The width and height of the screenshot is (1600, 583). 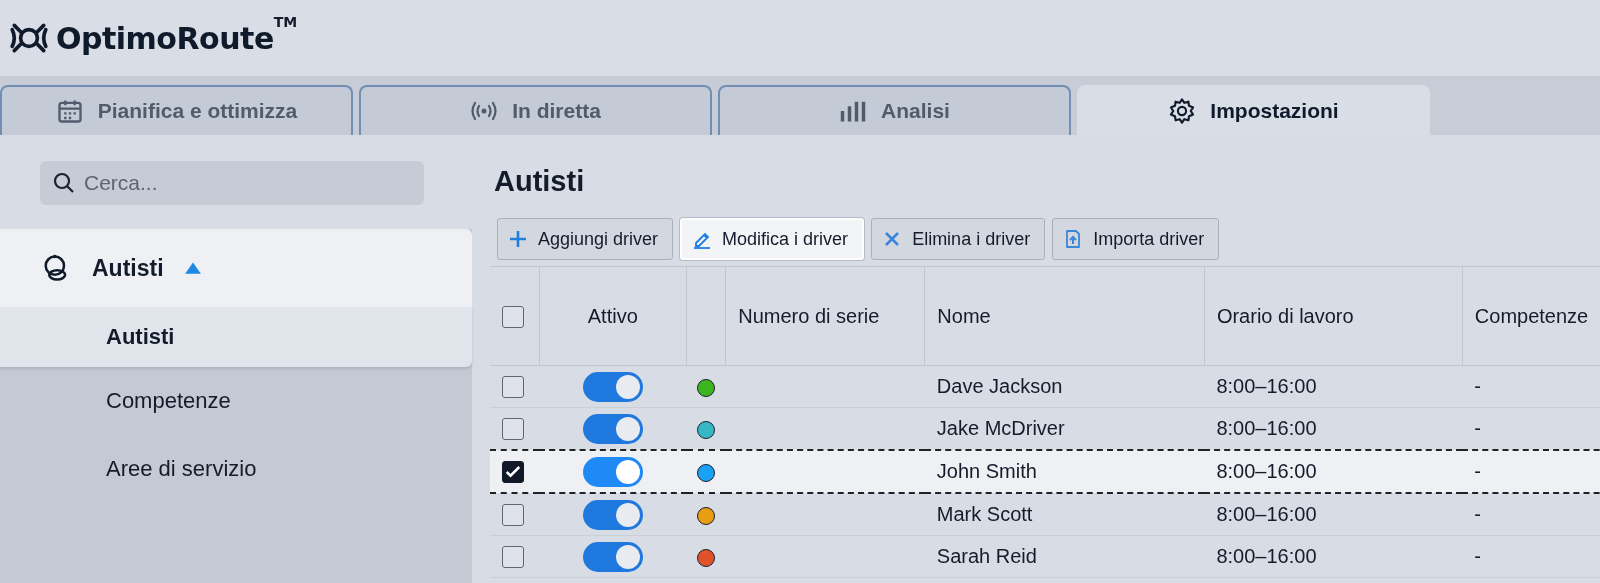 What do you see at coordinates (518, 239) in the screenshot?
I see `plus-icon` at bounding box center [518, 239].